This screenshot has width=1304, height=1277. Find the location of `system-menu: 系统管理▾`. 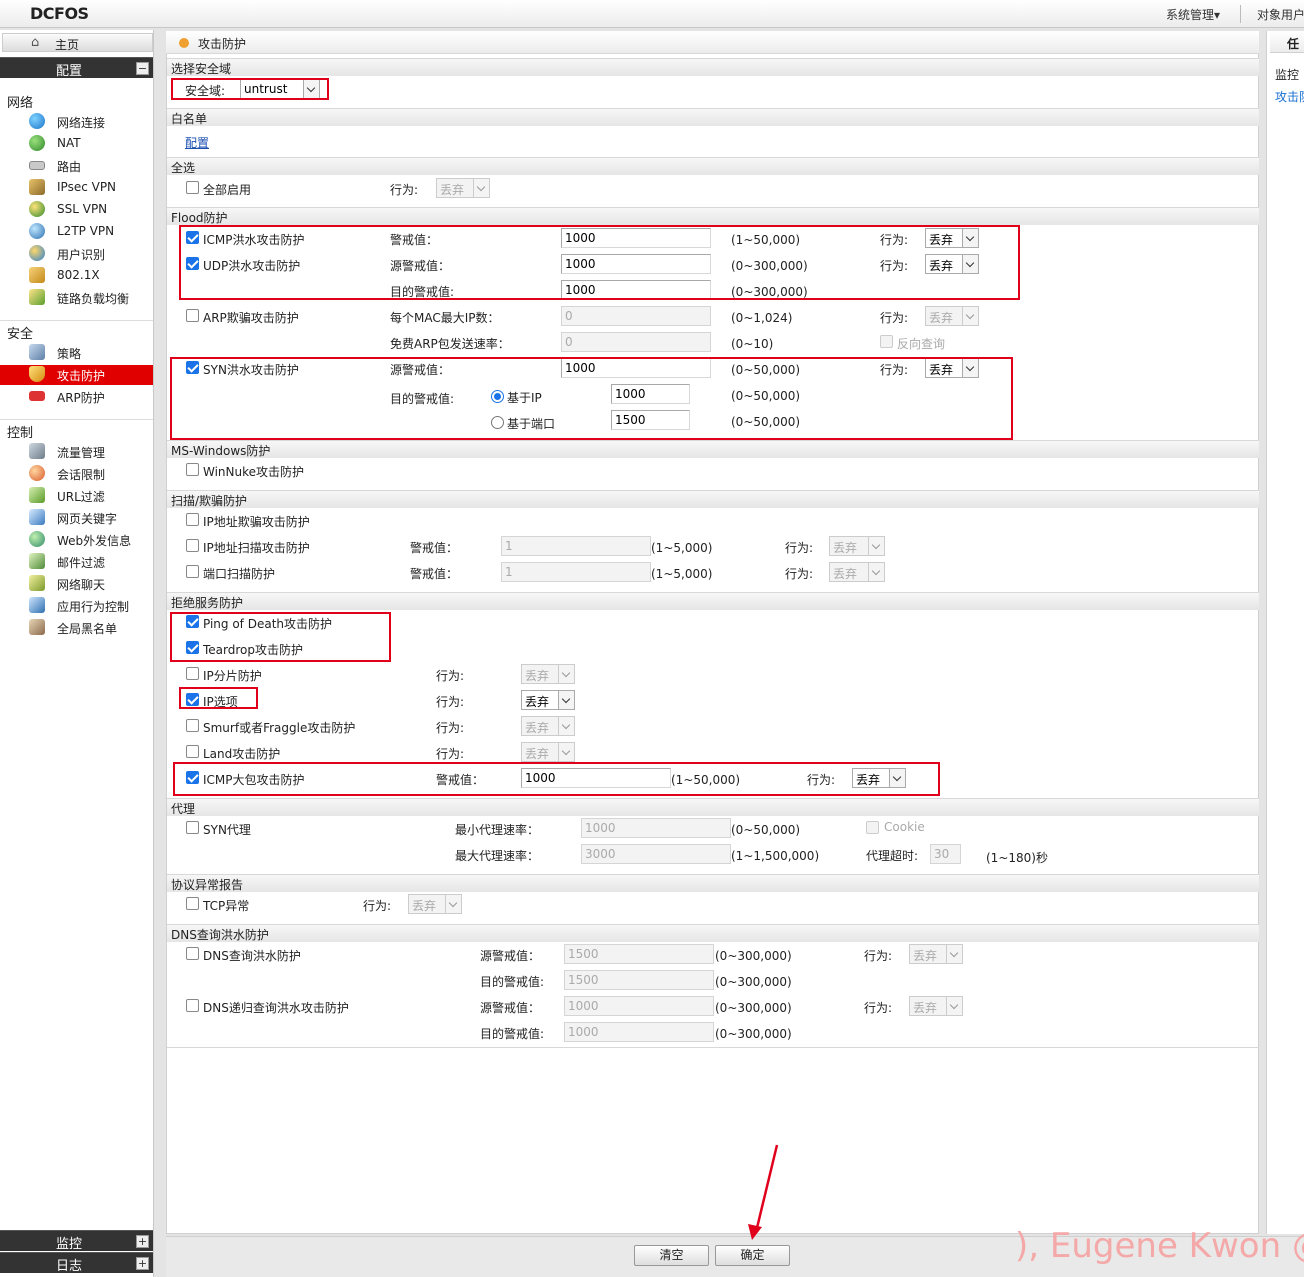

system-menu: 系统管理▾ is located at coordinates (1193, 14).